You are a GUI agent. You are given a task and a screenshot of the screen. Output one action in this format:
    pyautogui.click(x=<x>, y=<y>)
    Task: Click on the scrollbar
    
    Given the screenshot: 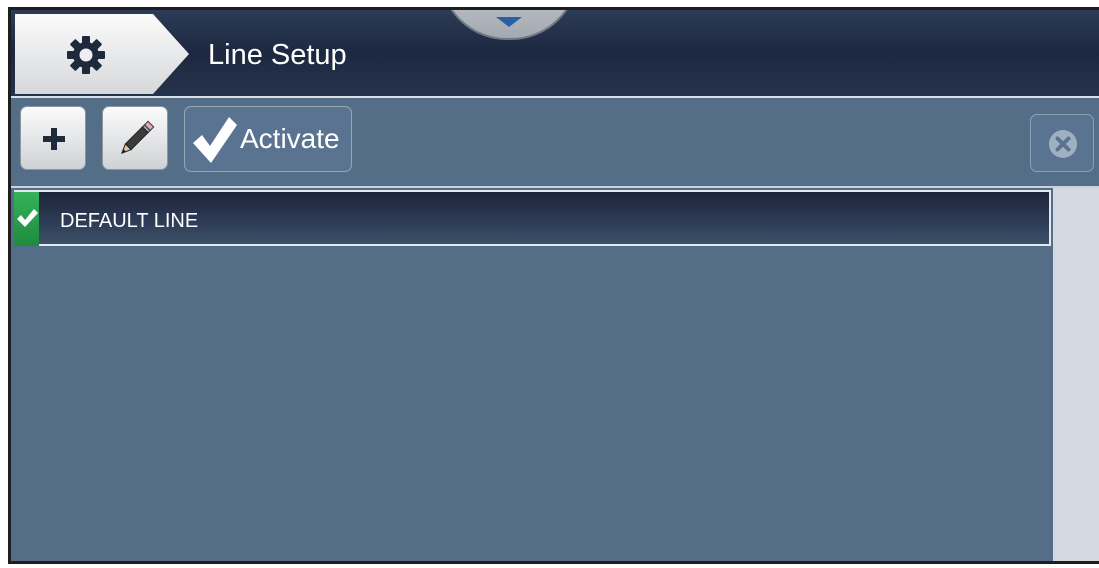 What is the action you would take?
    pyautogui.click(x=1076, y=374)
    